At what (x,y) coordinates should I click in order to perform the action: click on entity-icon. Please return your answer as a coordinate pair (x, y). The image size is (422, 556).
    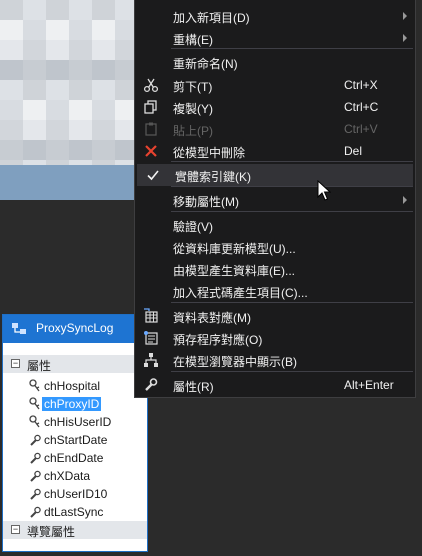
    Looking at the image, I should click on (19, 328).